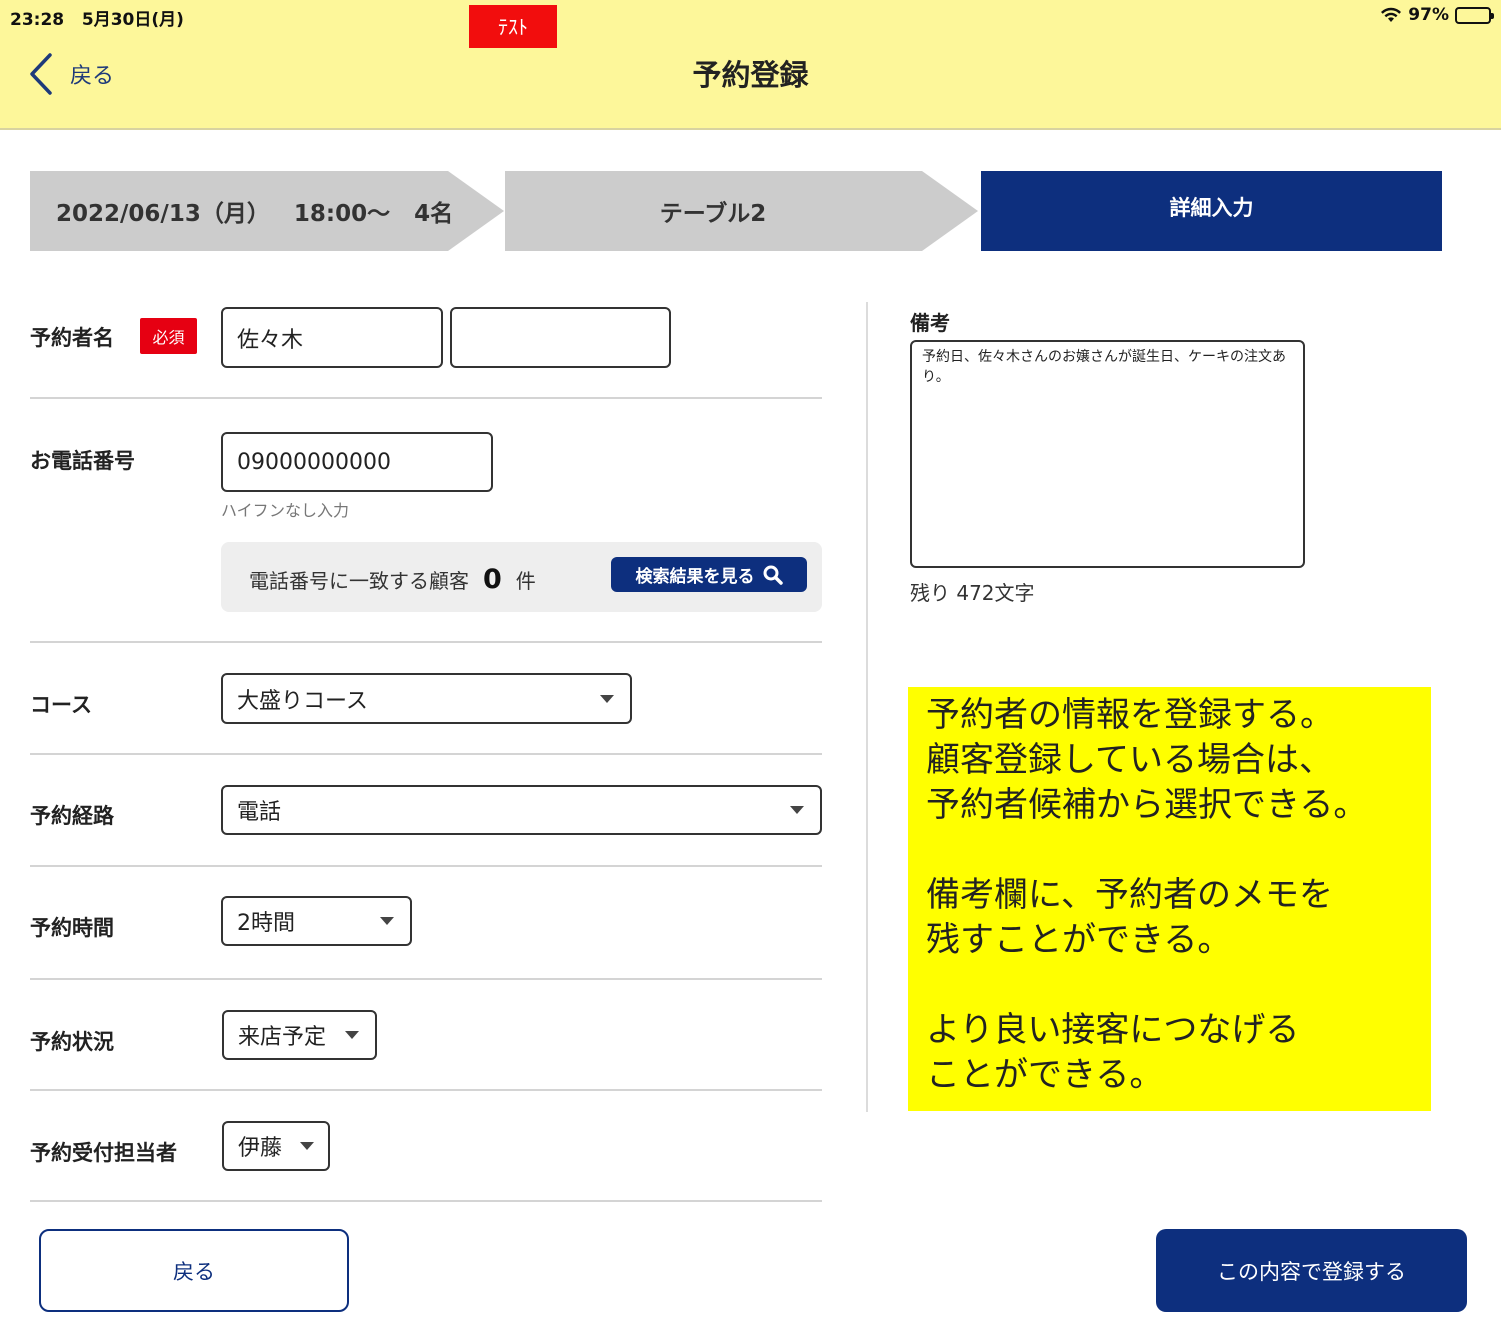 This screenshot has width=1501, height=1341. What do you see at coordinates (434, 214) in the screenshot?
I see `step-people: 4名` at bounding box center [434, 214].